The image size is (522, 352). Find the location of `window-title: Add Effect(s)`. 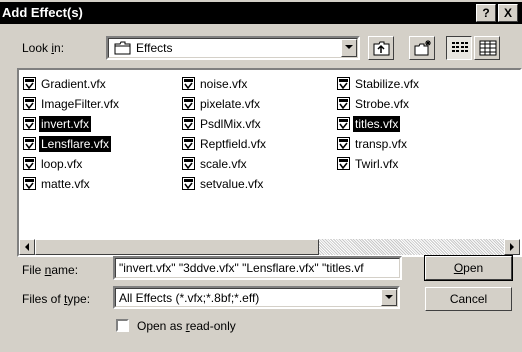

window-title: Add Effect(s) is located at coordinates (42, 12).